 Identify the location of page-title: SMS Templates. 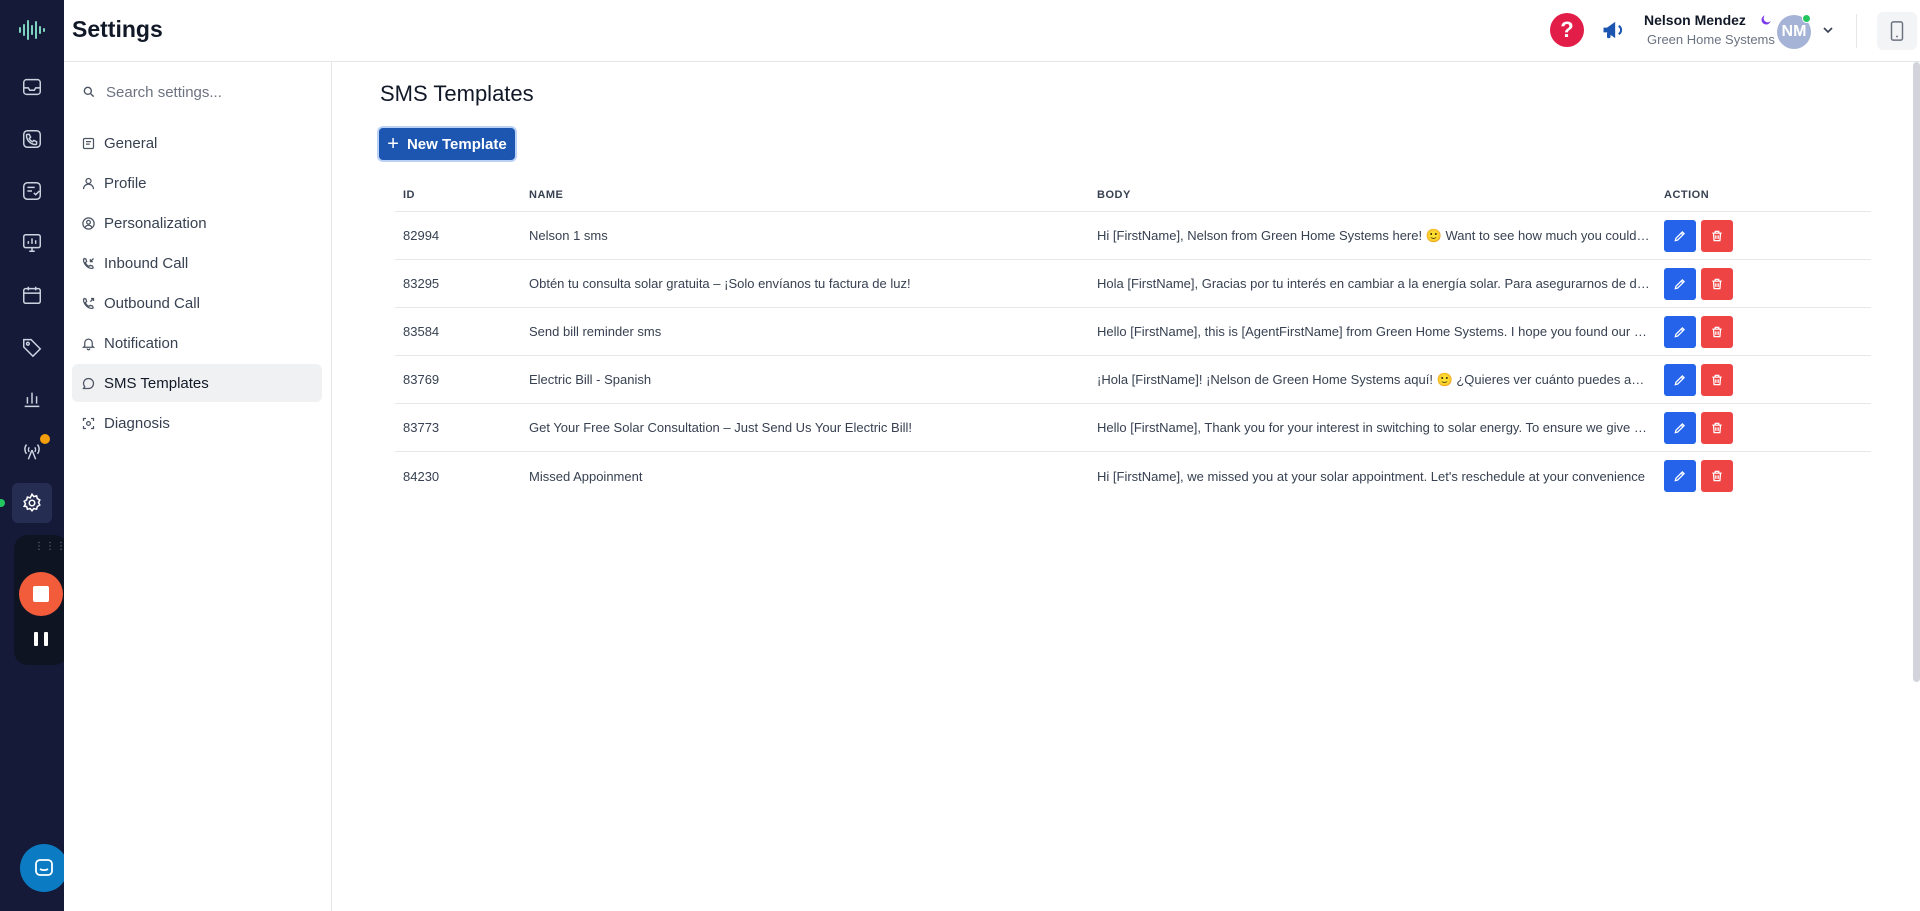
(457, 93).